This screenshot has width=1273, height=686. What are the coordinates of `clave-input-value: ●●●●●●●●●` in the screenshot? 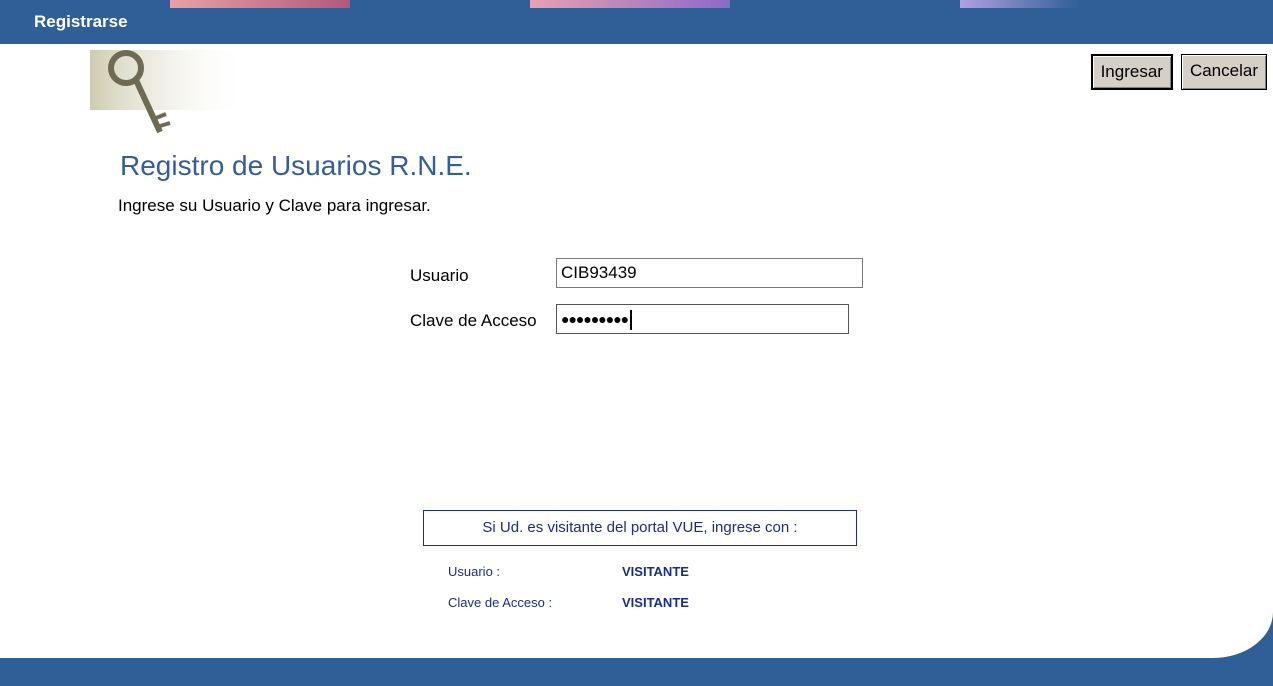 It's located at (595, 319).